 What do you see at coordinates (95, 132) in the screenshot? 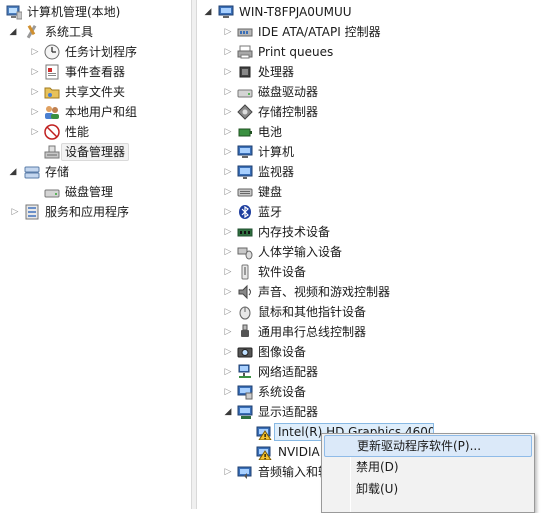
I see `tree-item-performance: ▷ 性能` at bounding box center [95, 132].